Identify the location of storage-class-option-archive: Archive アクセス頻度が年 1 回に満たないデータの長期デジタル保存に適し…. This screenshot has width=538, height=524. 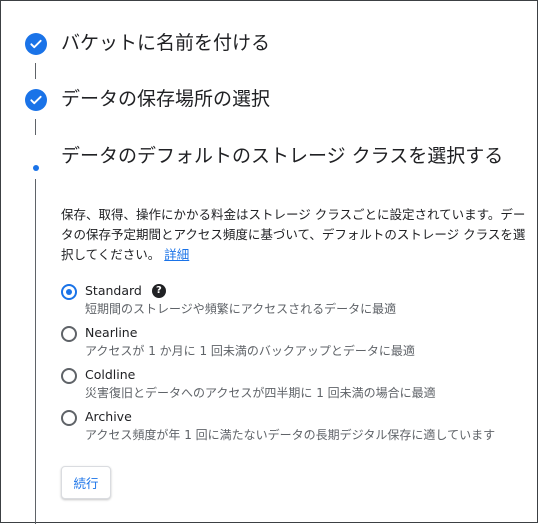
(278, 426).